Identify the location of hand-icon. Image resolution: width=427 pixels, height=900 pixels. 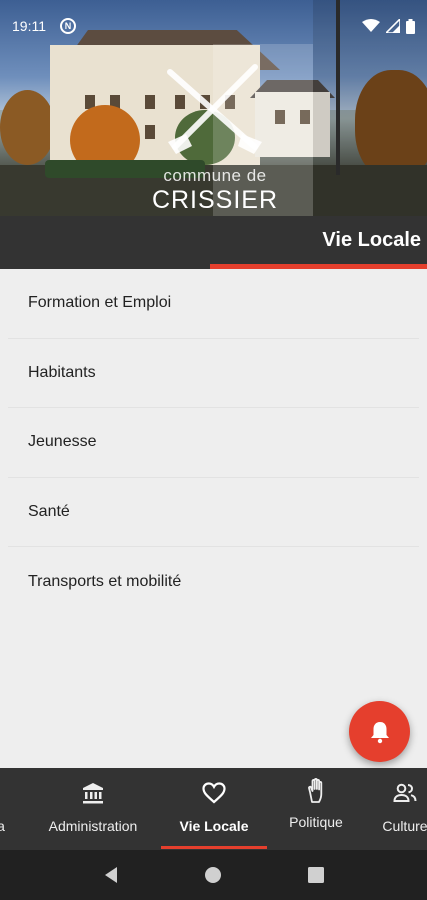
(315, 790).